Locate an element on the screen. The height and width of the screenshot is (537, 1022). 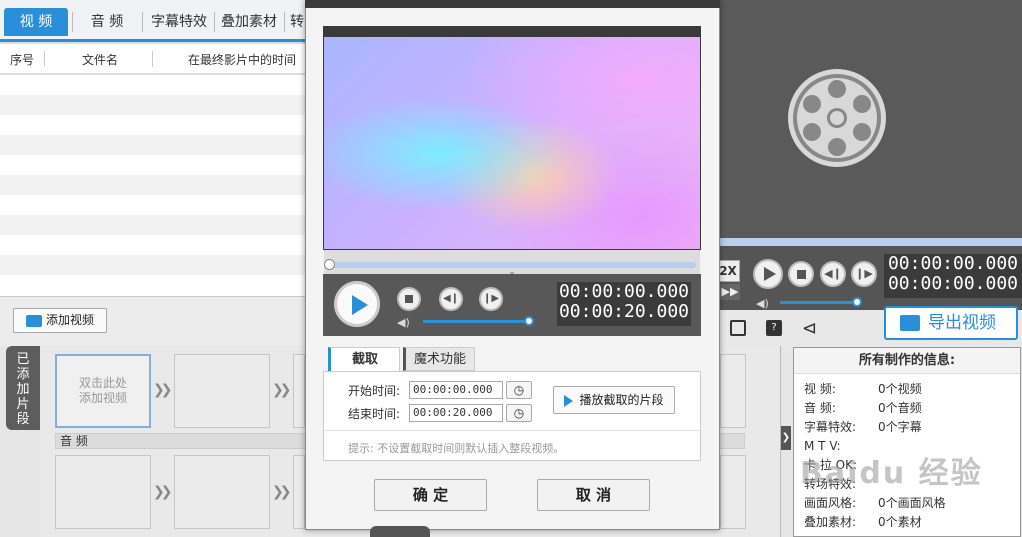
file-list is located at coordinates (153, 185).